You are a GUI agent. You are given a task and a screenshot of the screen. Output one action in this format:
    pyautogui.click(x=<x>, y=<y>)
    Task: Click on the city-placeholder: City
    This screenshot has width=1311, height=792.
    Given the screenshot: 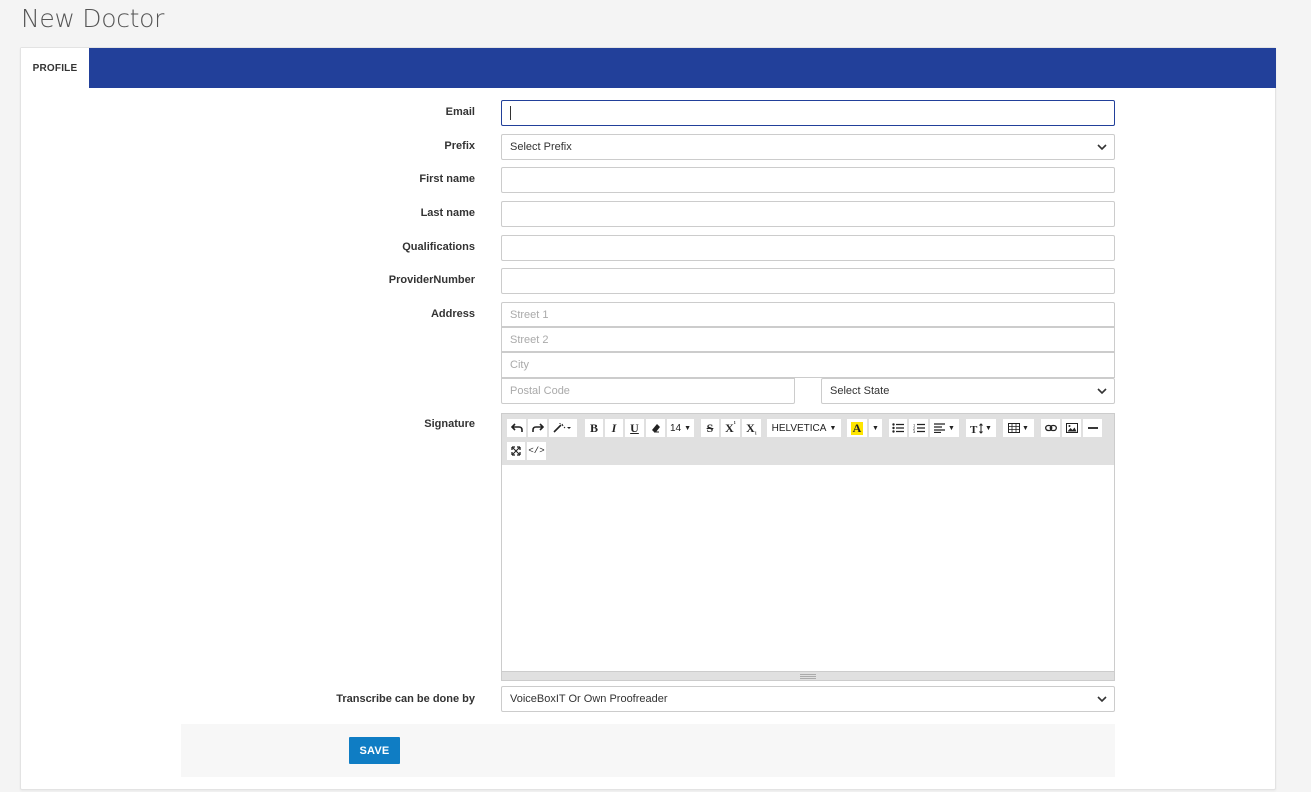 What is the action you would take?
    pyautogui.click(x=519, y=365)
    